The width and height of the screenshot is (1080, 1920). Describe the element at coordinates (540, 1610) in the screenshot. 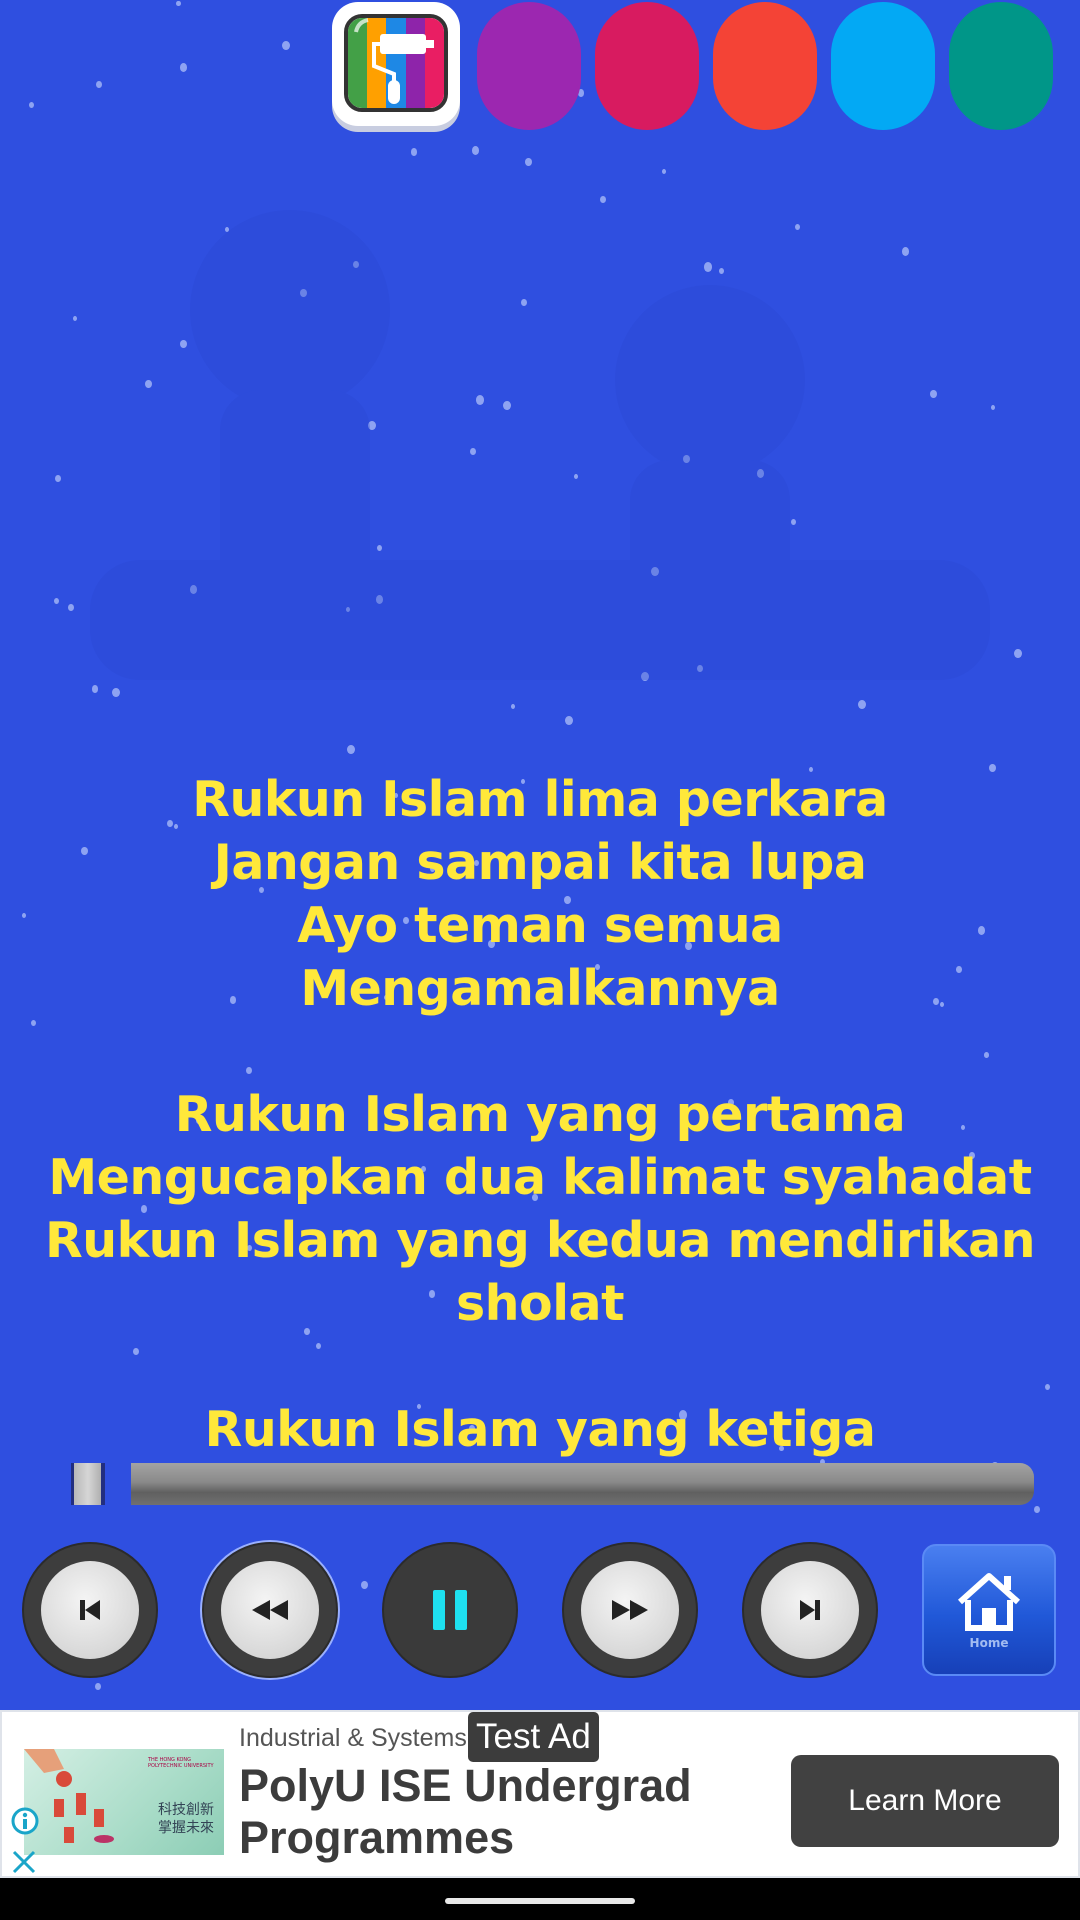

I see `player-controls: Home` at that location.